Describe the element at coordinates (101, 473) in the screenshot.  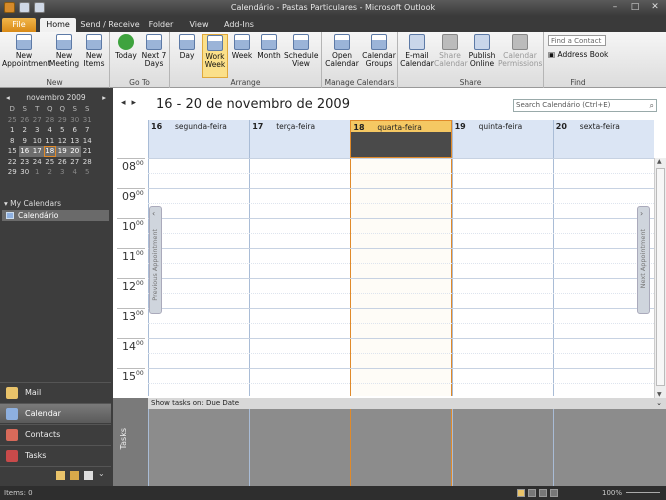
I see `configure-buttons-icon: ⌄` at that location.